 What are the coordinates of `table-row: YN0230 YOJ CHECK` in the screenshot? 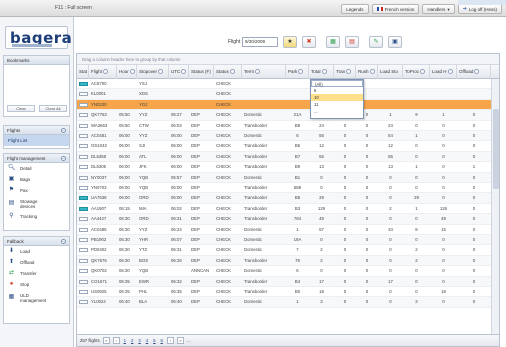 It's located at (284, 105).